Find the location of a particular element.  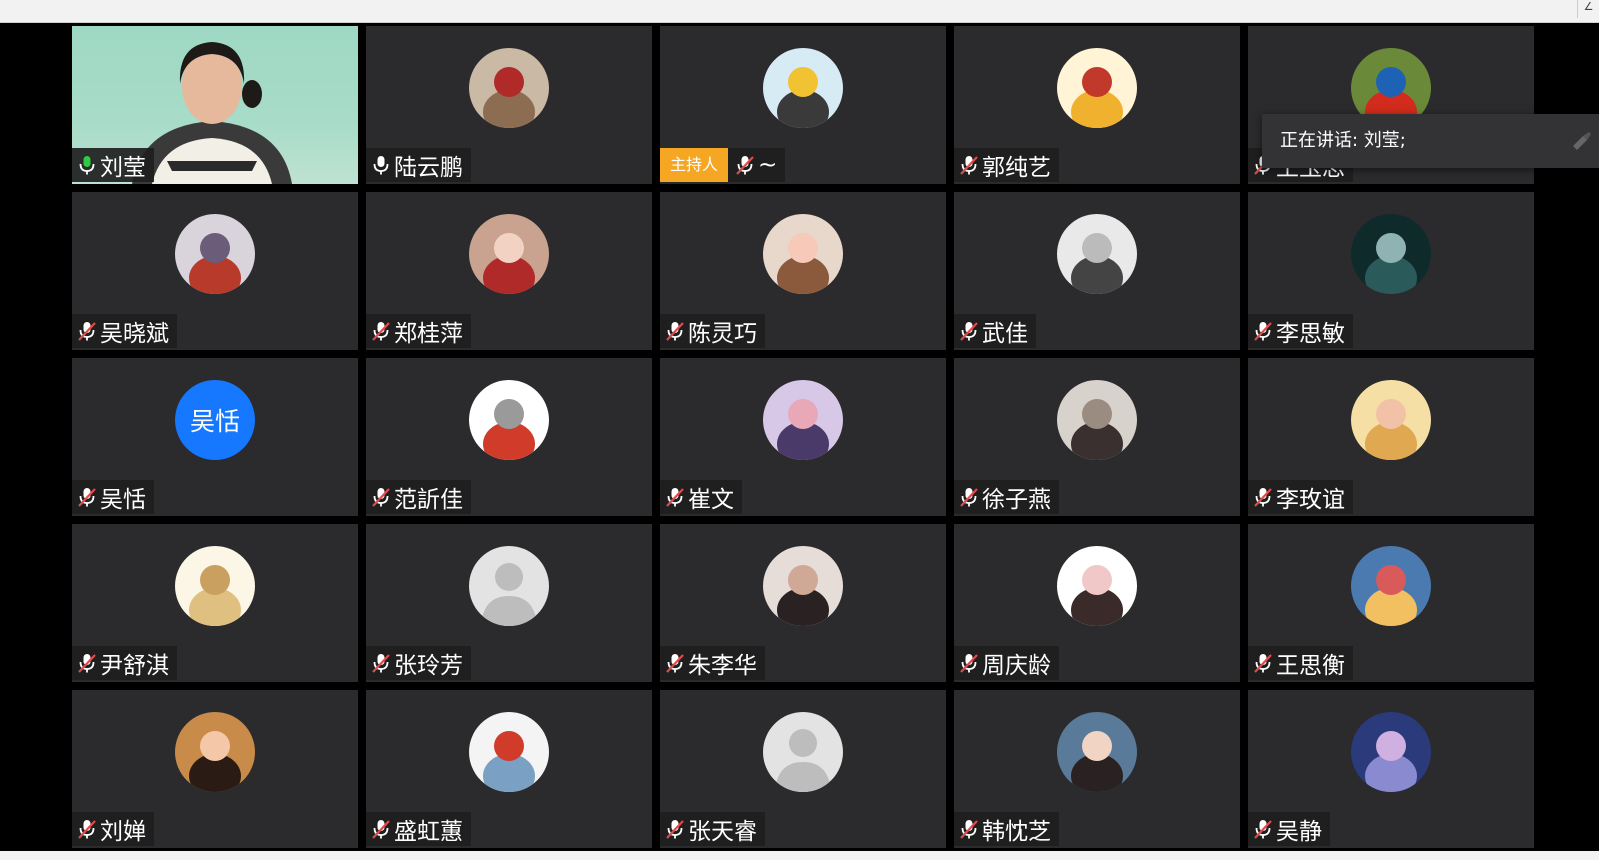

mic-icon is located at coordinates (87, 165).